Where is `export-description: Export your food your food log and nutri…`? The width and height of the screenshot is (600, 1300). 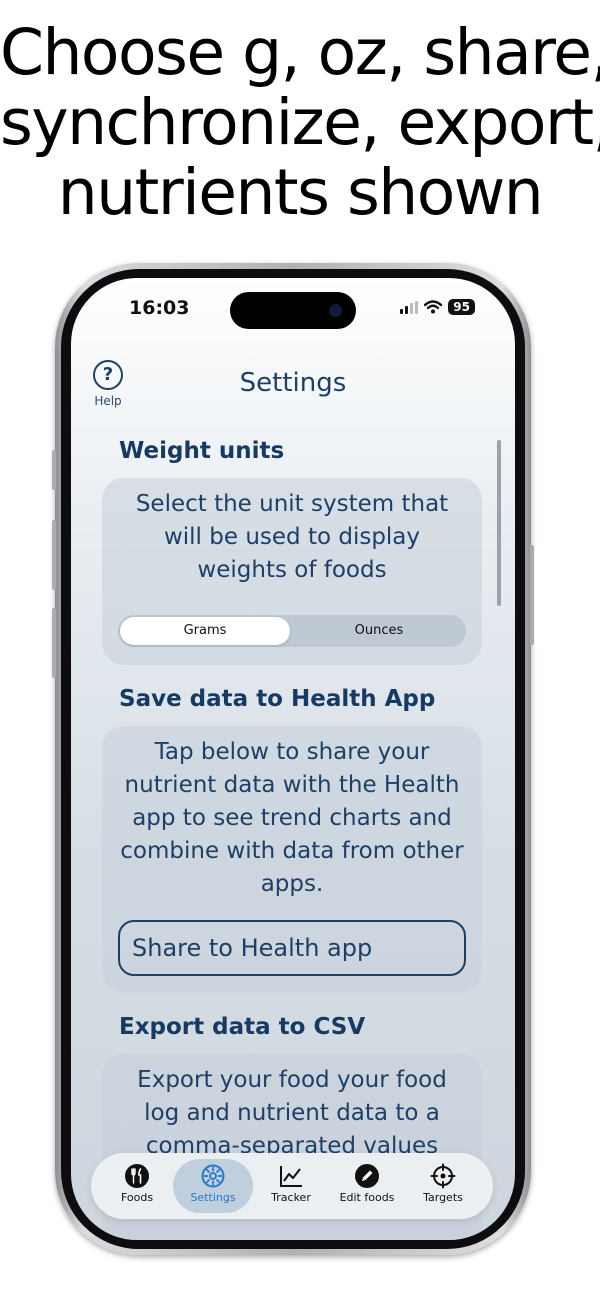
export-description: Export your food your food log and nutri… is located at coordinates (292, 1113).